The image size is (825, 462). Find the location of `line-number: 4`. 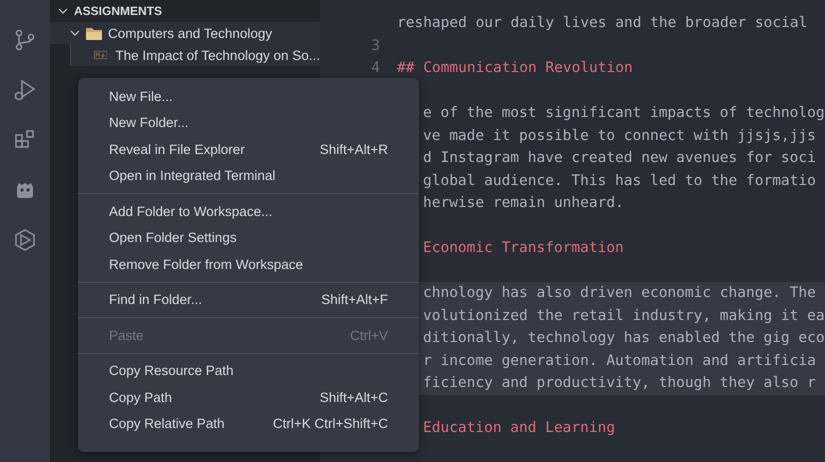

line-number: 4 is located at coordinates (375, 68).